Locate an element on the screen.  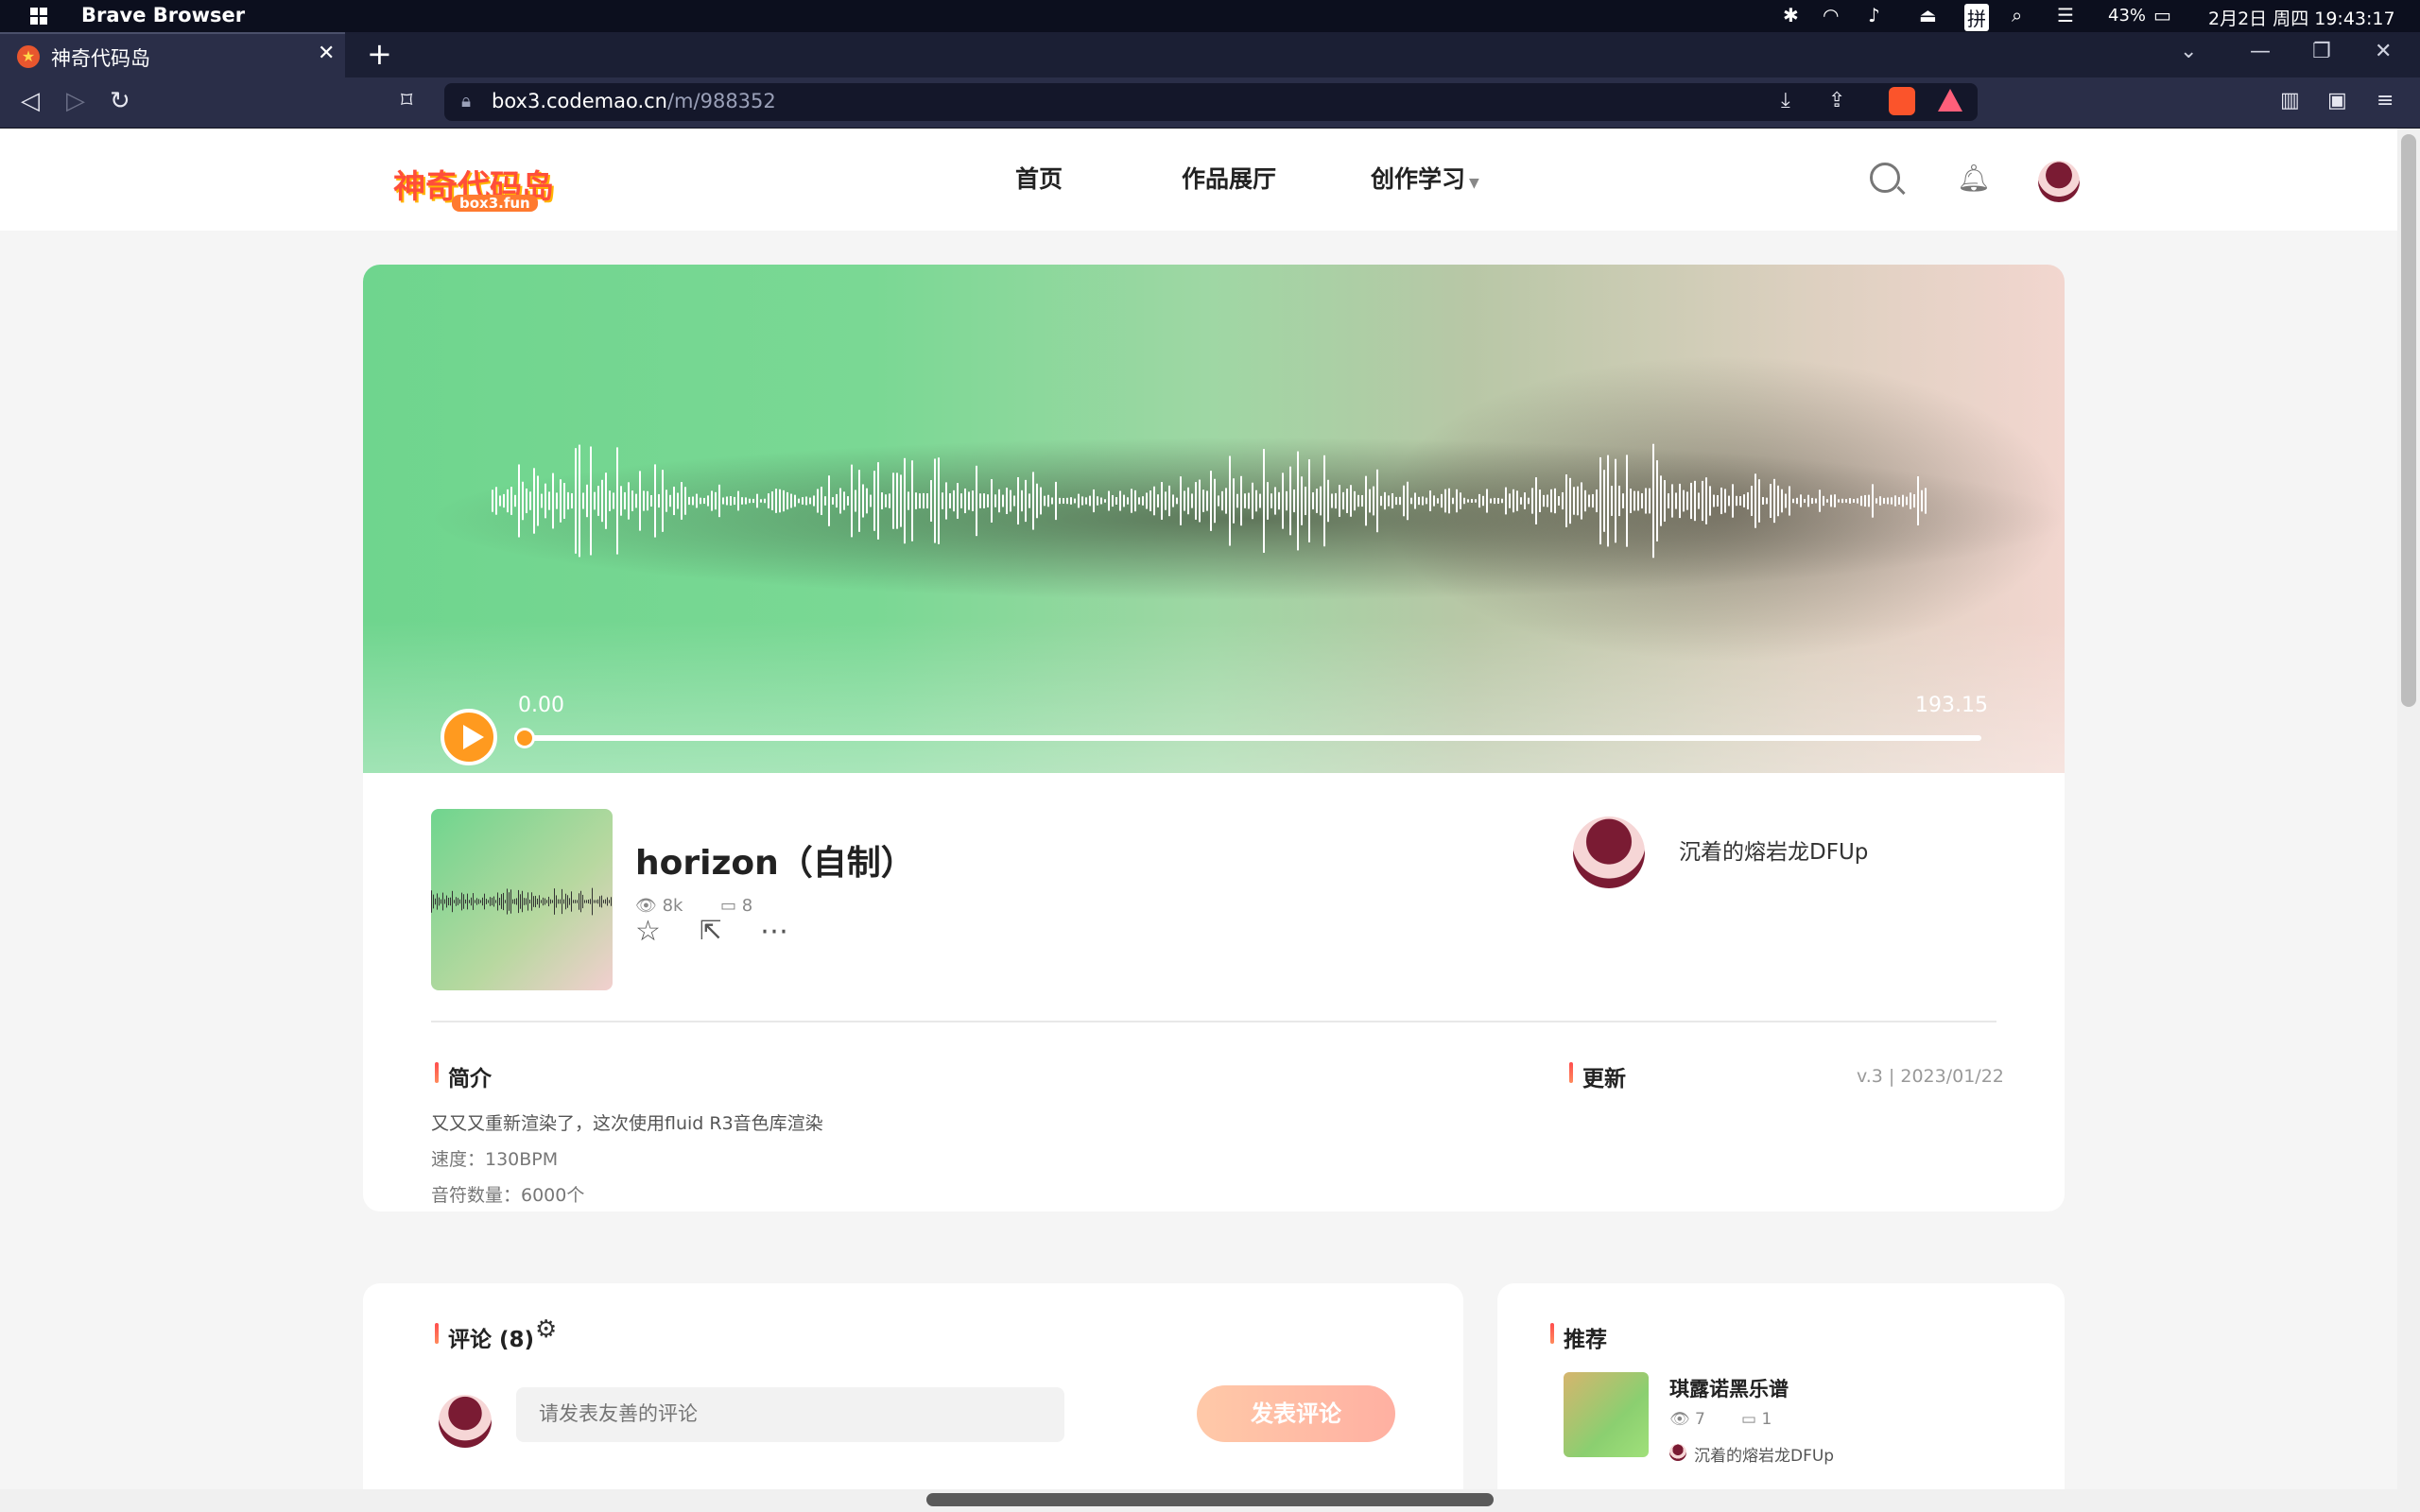
close-tab-icon: ✕ is located at coordinates (326, 53).